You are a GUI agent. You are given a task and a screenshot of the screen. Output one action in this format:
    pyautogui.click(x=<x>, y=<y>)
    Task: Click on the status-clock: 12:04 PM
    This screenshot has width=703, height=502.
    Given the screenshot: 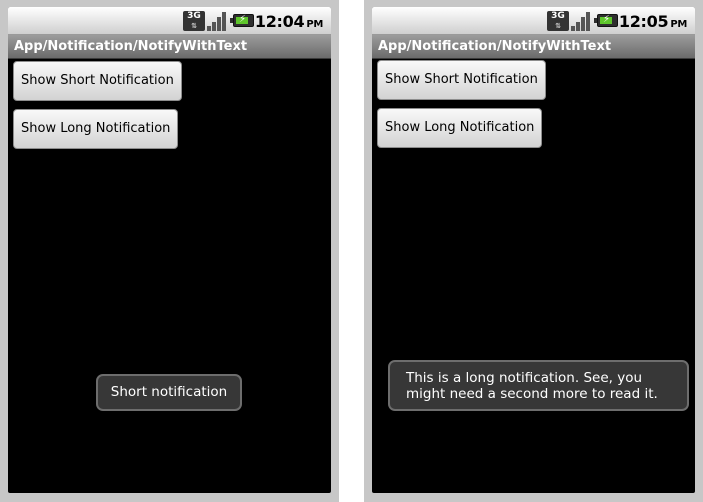 What is the action you would take?
    pyautogui.click(x=289, y=21)
    